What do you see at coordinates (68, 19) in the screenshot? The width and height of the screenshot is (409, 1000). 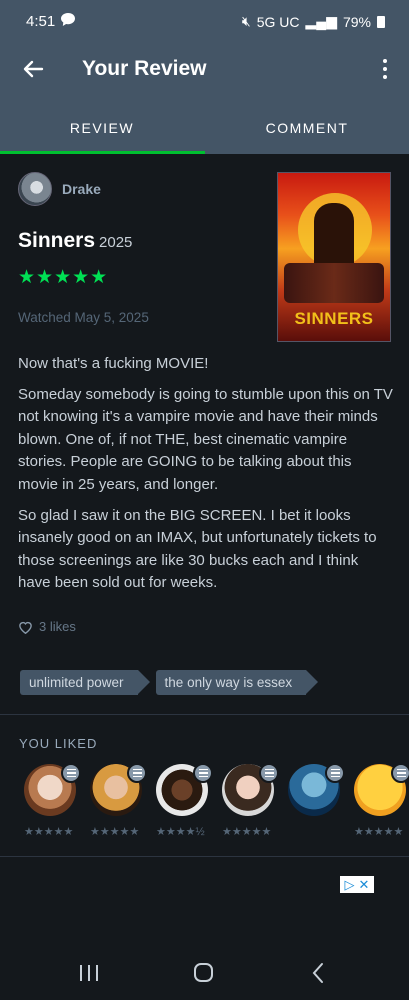 I see `chat-notification-icon` at bounding box center [68, 19].